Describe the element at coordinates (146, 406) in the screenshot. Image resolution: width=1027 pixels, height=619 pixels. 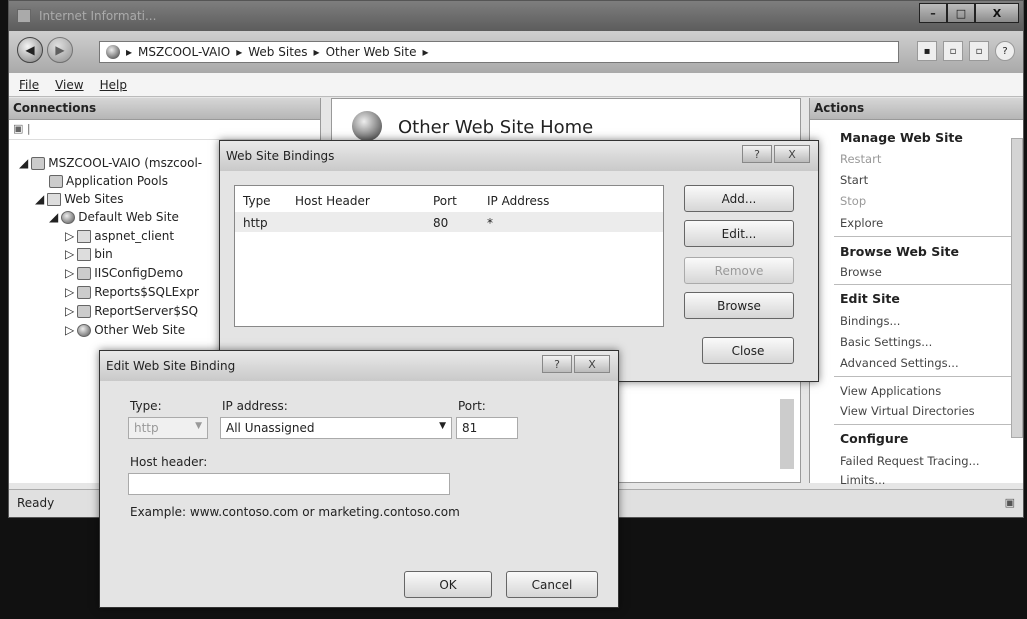
I see `type-label: Type:` at that location.